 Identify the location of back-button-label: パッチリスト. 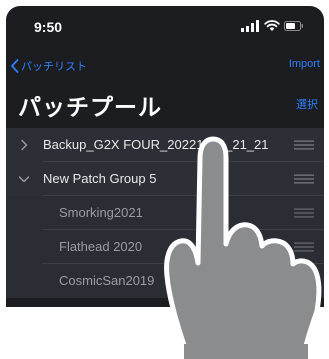
(54, 67).